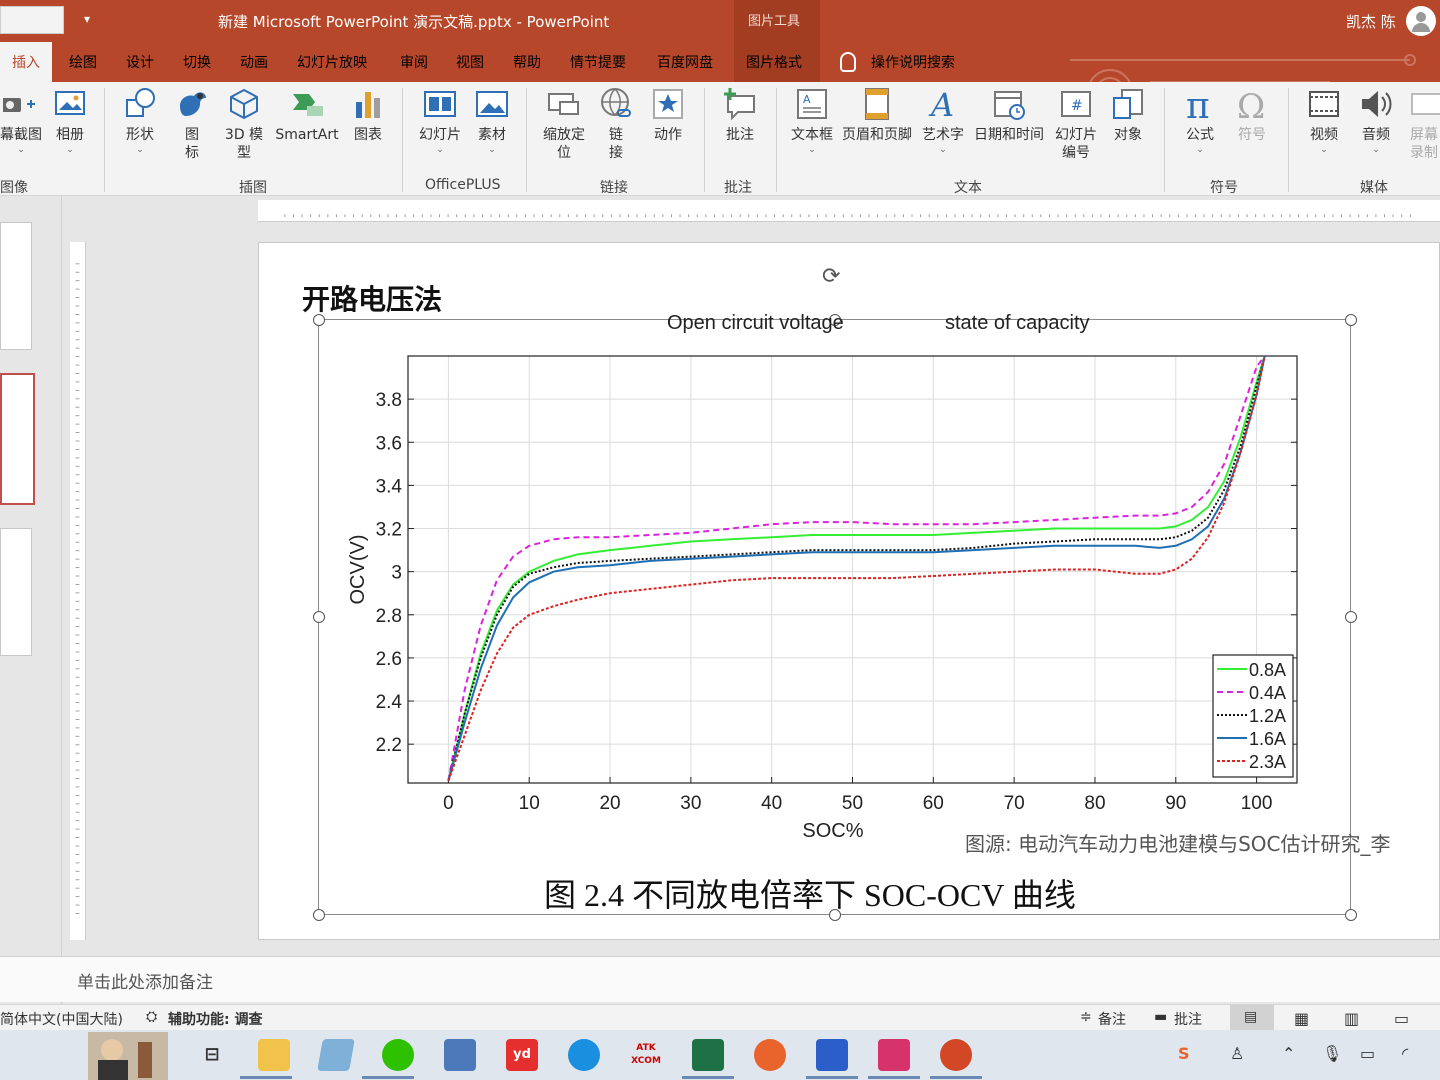 Image resolution: width=1440 pixels, height=1080 pixels. What do you see at coordinates (848, 62) in the screenshot?
I see `lightbulb-icon` at bounding box center [848, 62].